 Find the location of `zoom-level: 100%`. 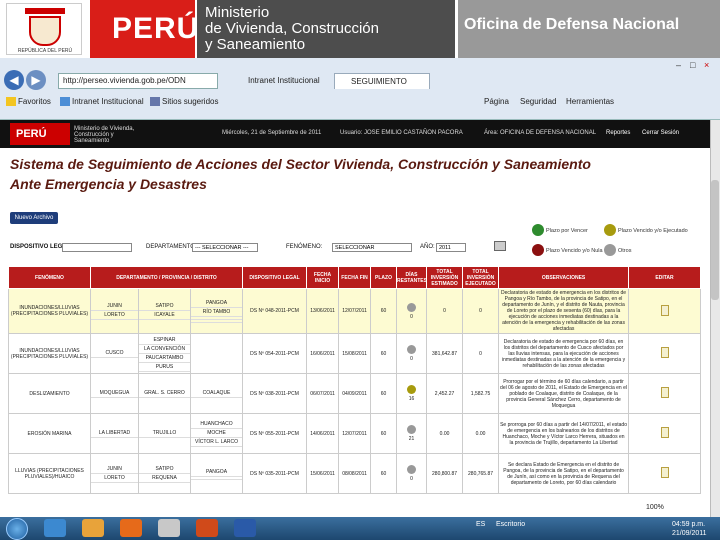

zoom-level: 100% is located at coordinates (655, 507).